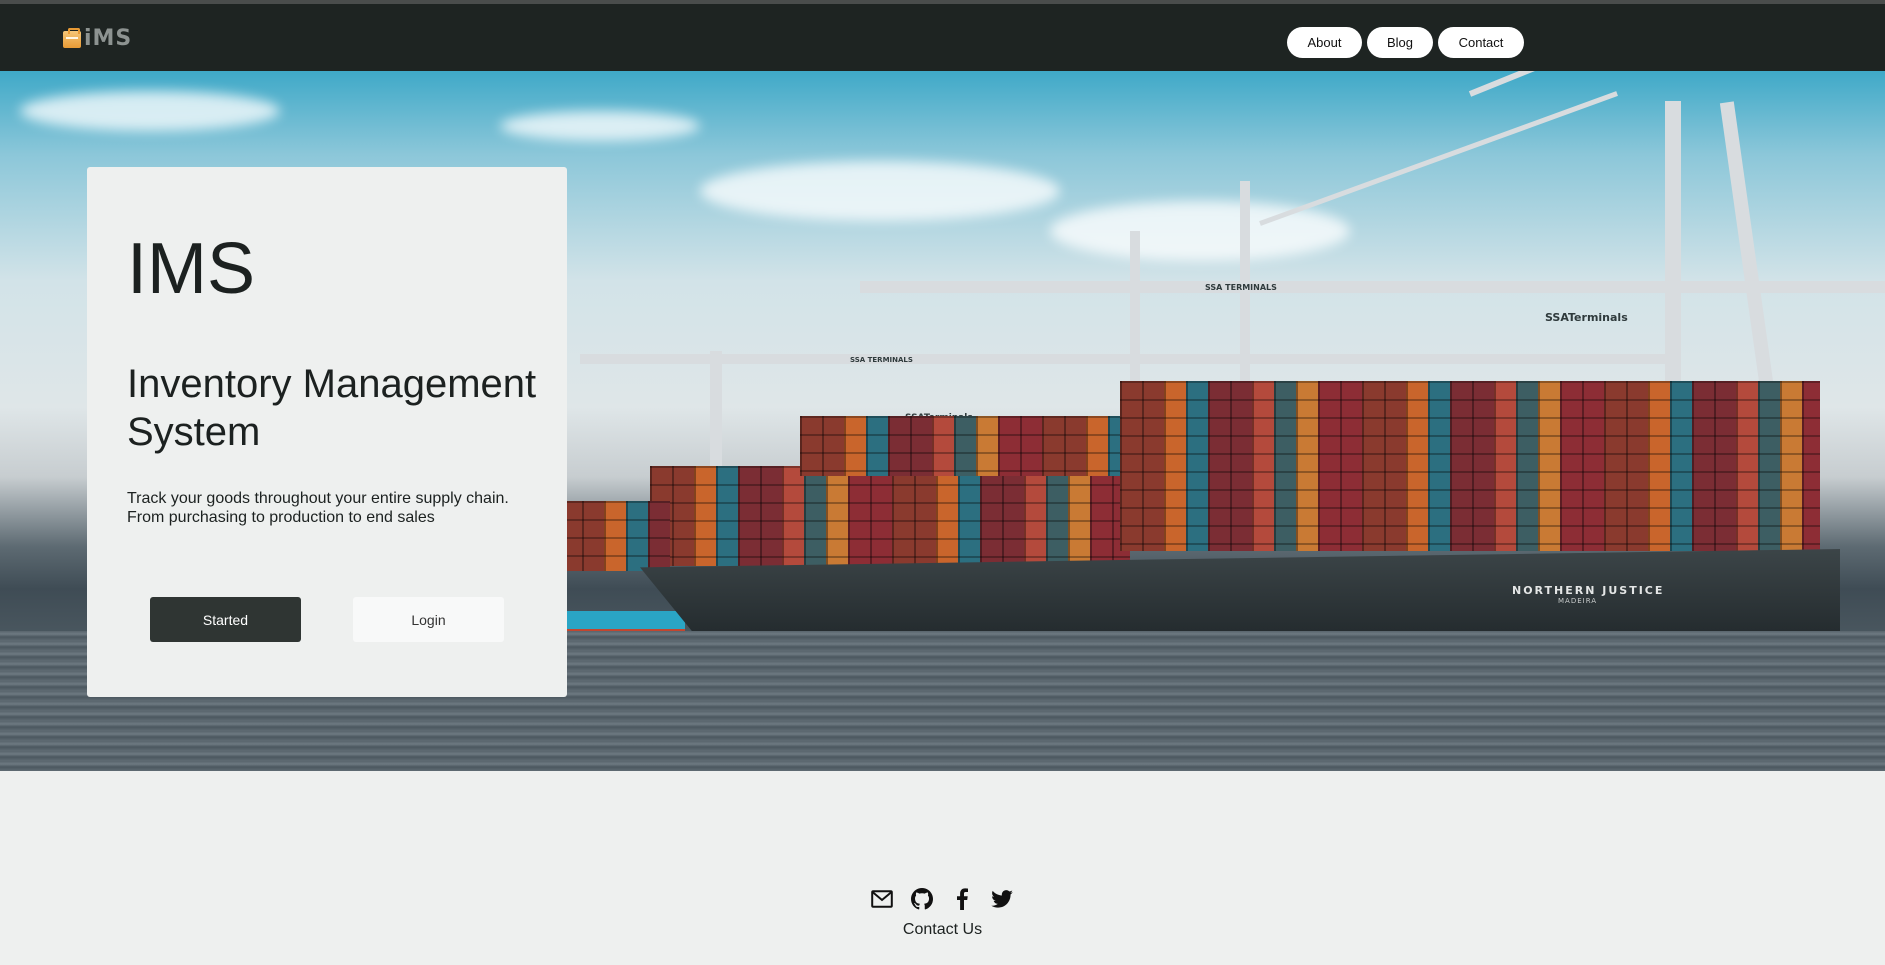  Describe the element at coordinates (1324, 42) in the screenshot. I see `nav-about-button: About` at that location.